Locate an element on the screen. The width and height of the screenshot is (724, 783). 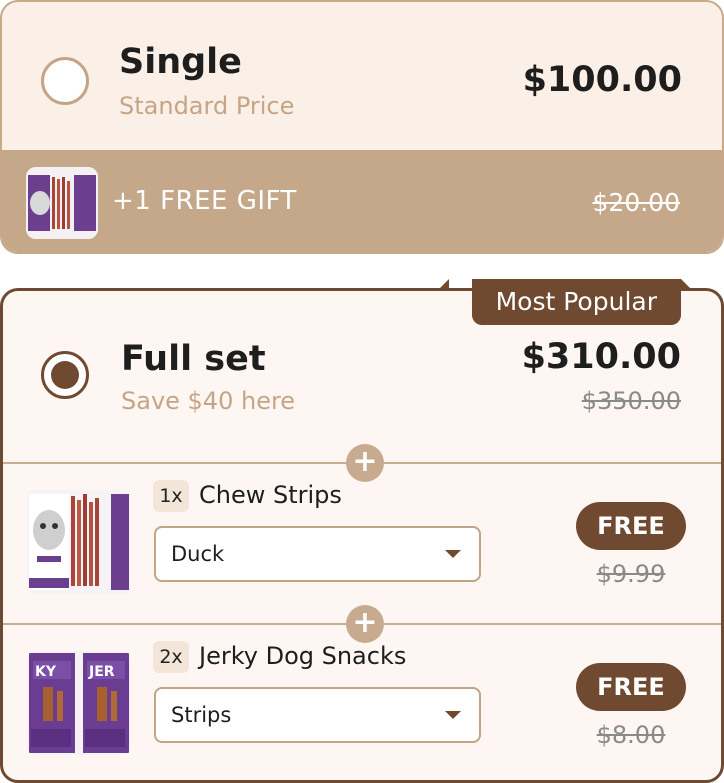
single-subtitle: Standard Price is located at coordinates (207, 106).